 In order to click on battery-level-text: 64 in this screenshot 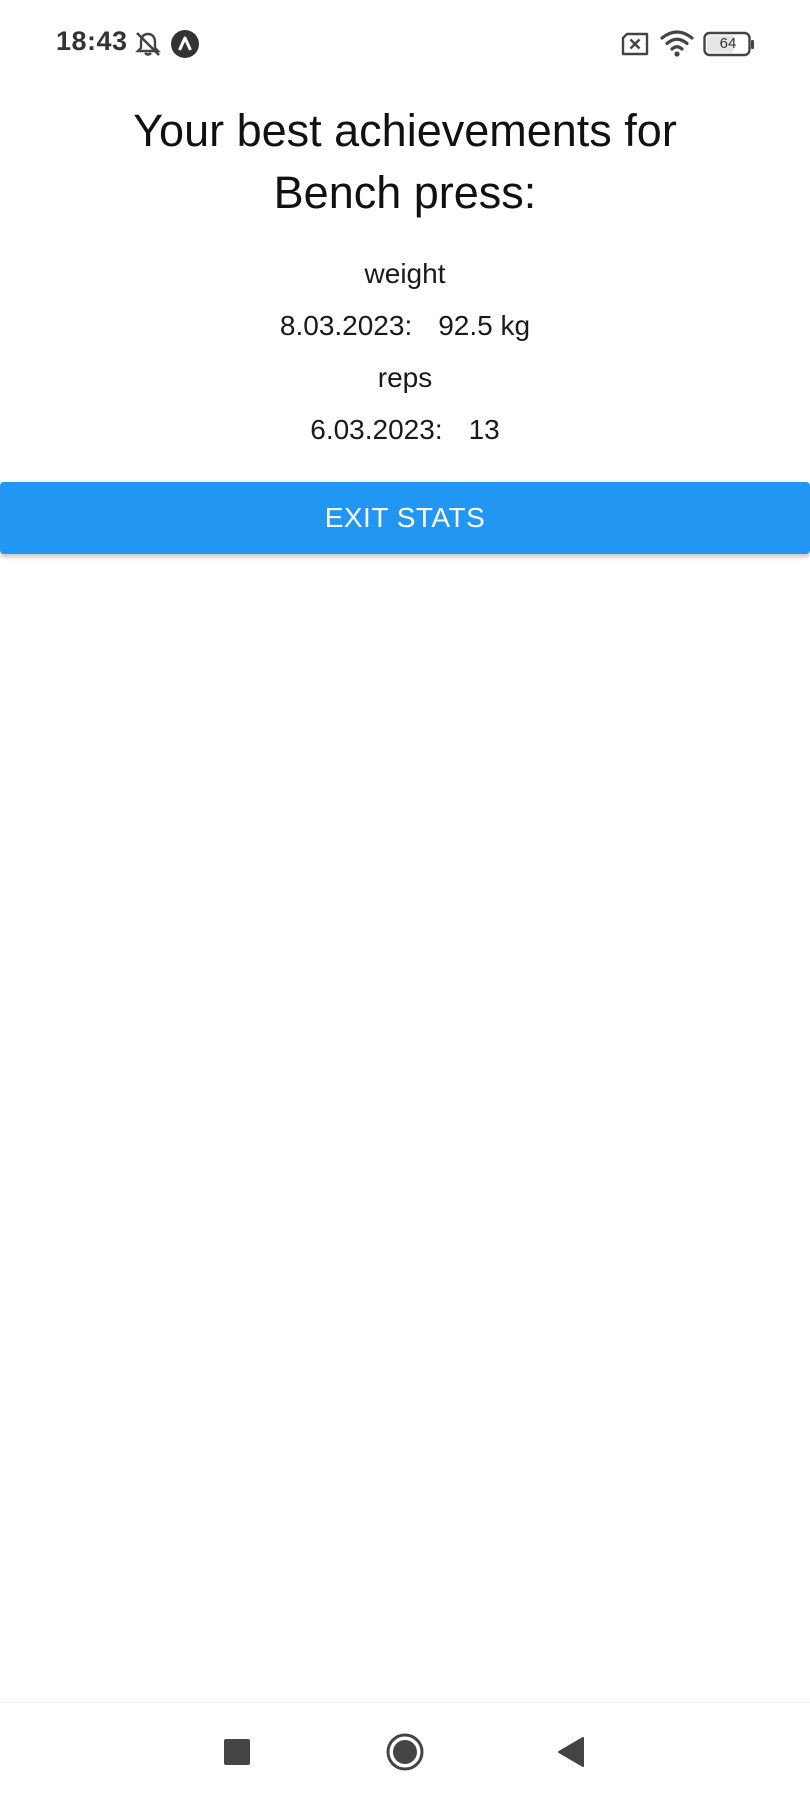, I will do `click(728, 43)`.